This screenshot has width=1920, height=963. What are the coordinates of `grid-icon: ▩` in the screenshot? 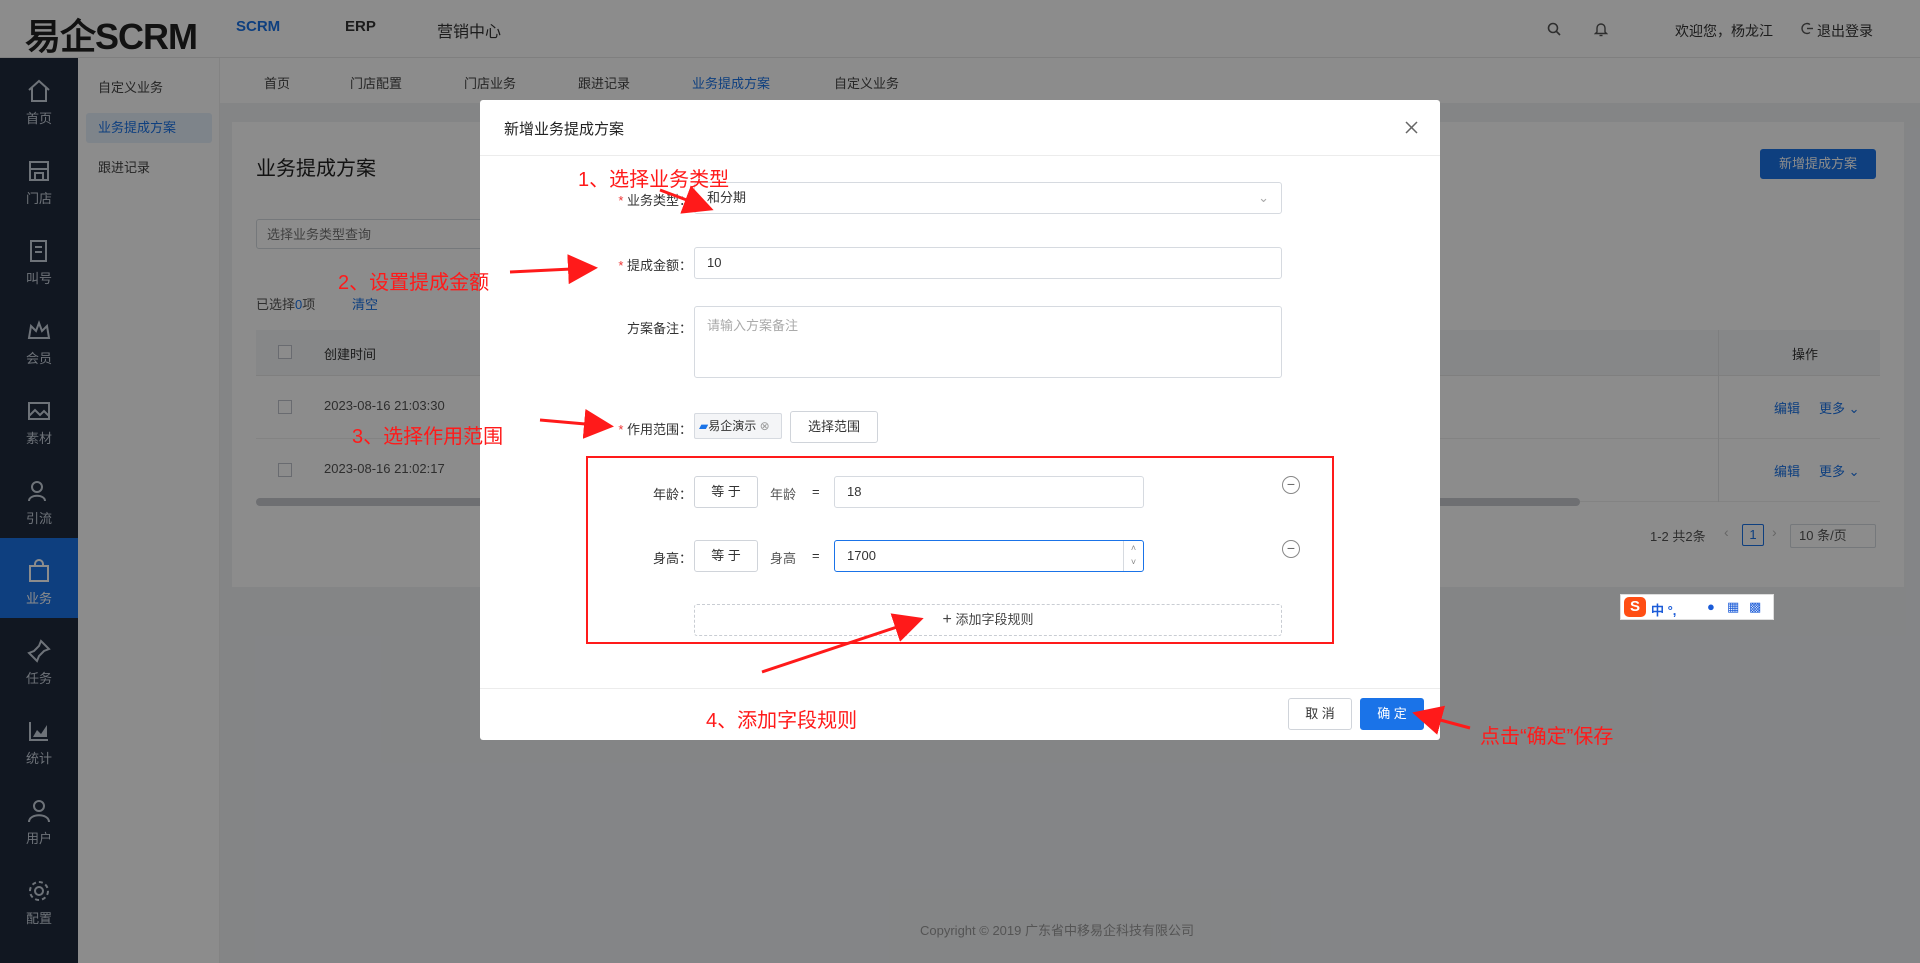 It's located at (1755, 606).